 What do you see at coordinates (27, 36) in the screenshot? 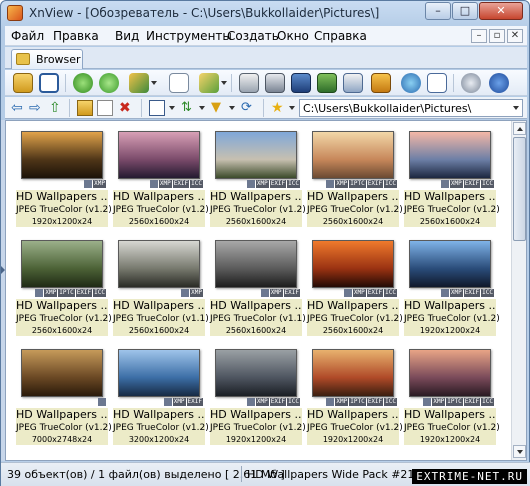
I see `menu-file: Файл` at bounding box center [27, 36].